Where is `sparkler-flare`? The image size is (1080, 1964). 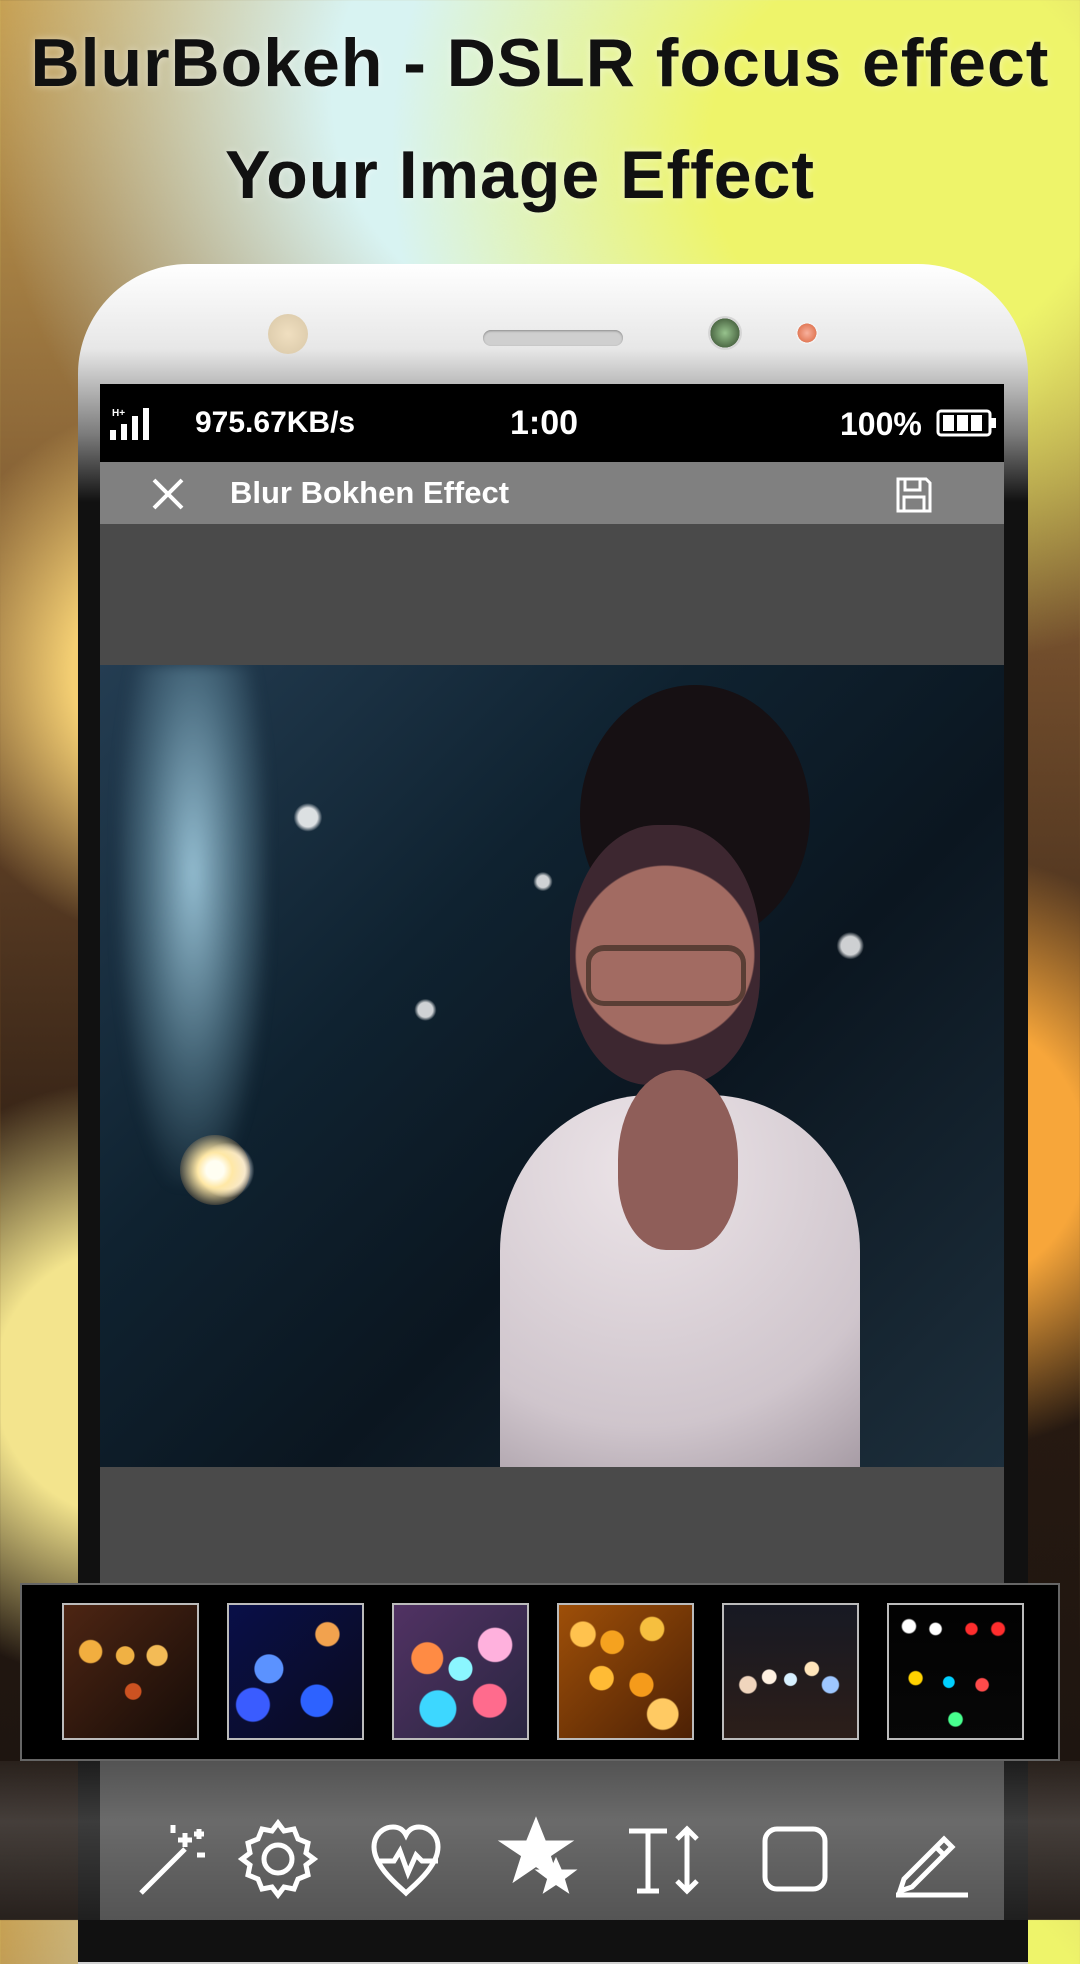 sparkler-flare is located at coordinates (215, 1170).